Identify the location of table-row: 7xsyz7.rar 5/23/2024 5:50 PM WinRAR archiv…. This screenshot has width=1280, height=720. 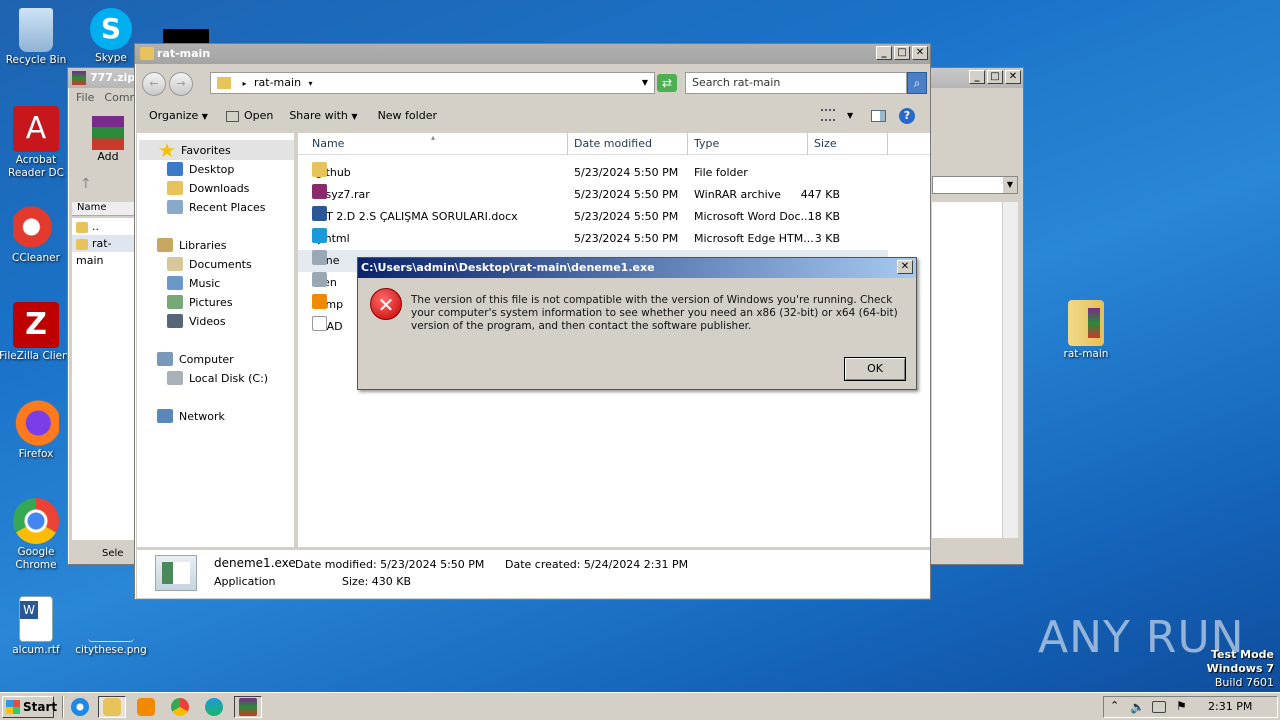
(593, 195).